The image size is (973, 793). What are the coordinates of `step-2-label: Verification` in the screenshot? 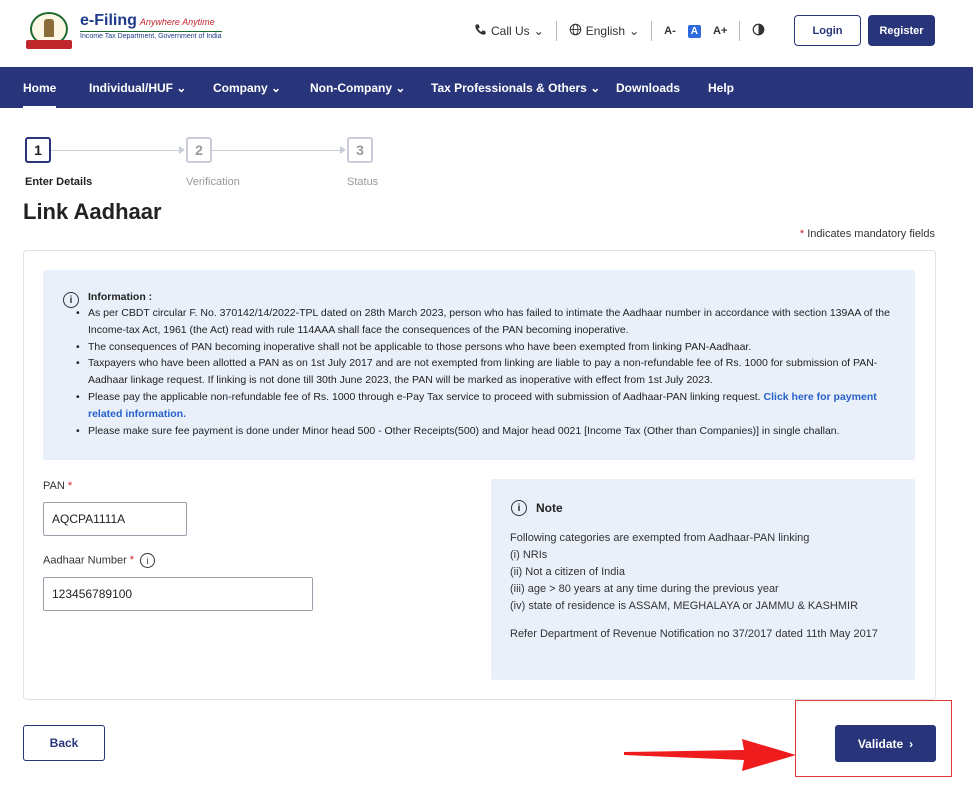 It's located at (213, 182).